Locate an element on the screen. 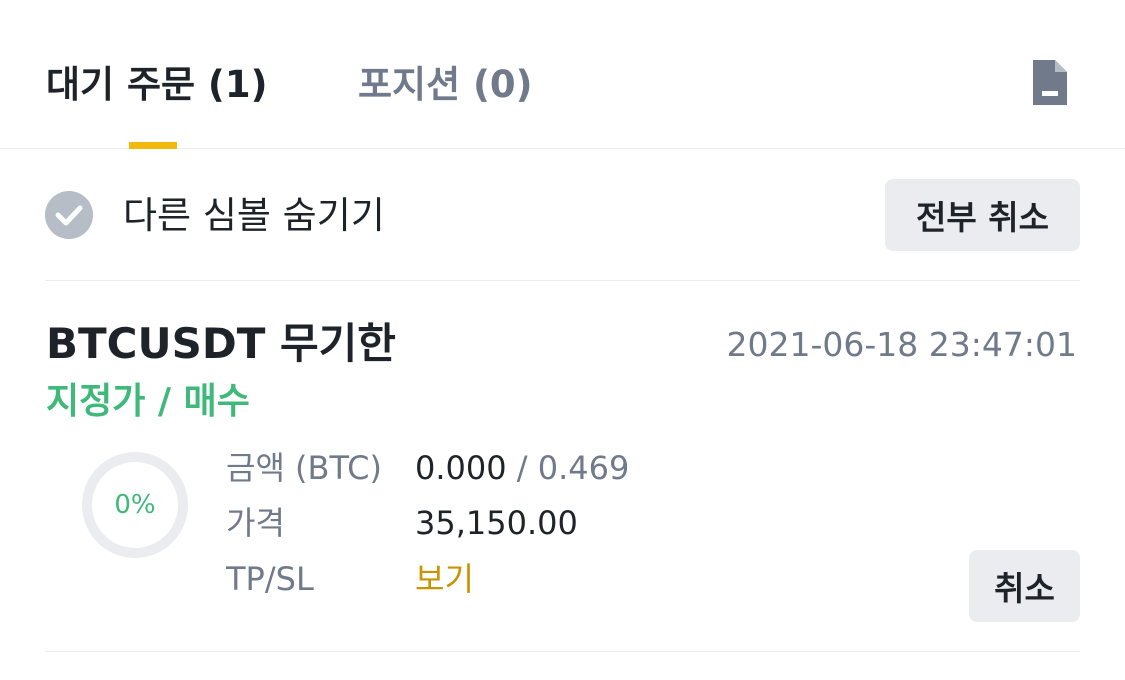 This screenshot has width=1125, height=680. order-symbol: BTCUSDT 무기한 is located at coordinates (221, 343).